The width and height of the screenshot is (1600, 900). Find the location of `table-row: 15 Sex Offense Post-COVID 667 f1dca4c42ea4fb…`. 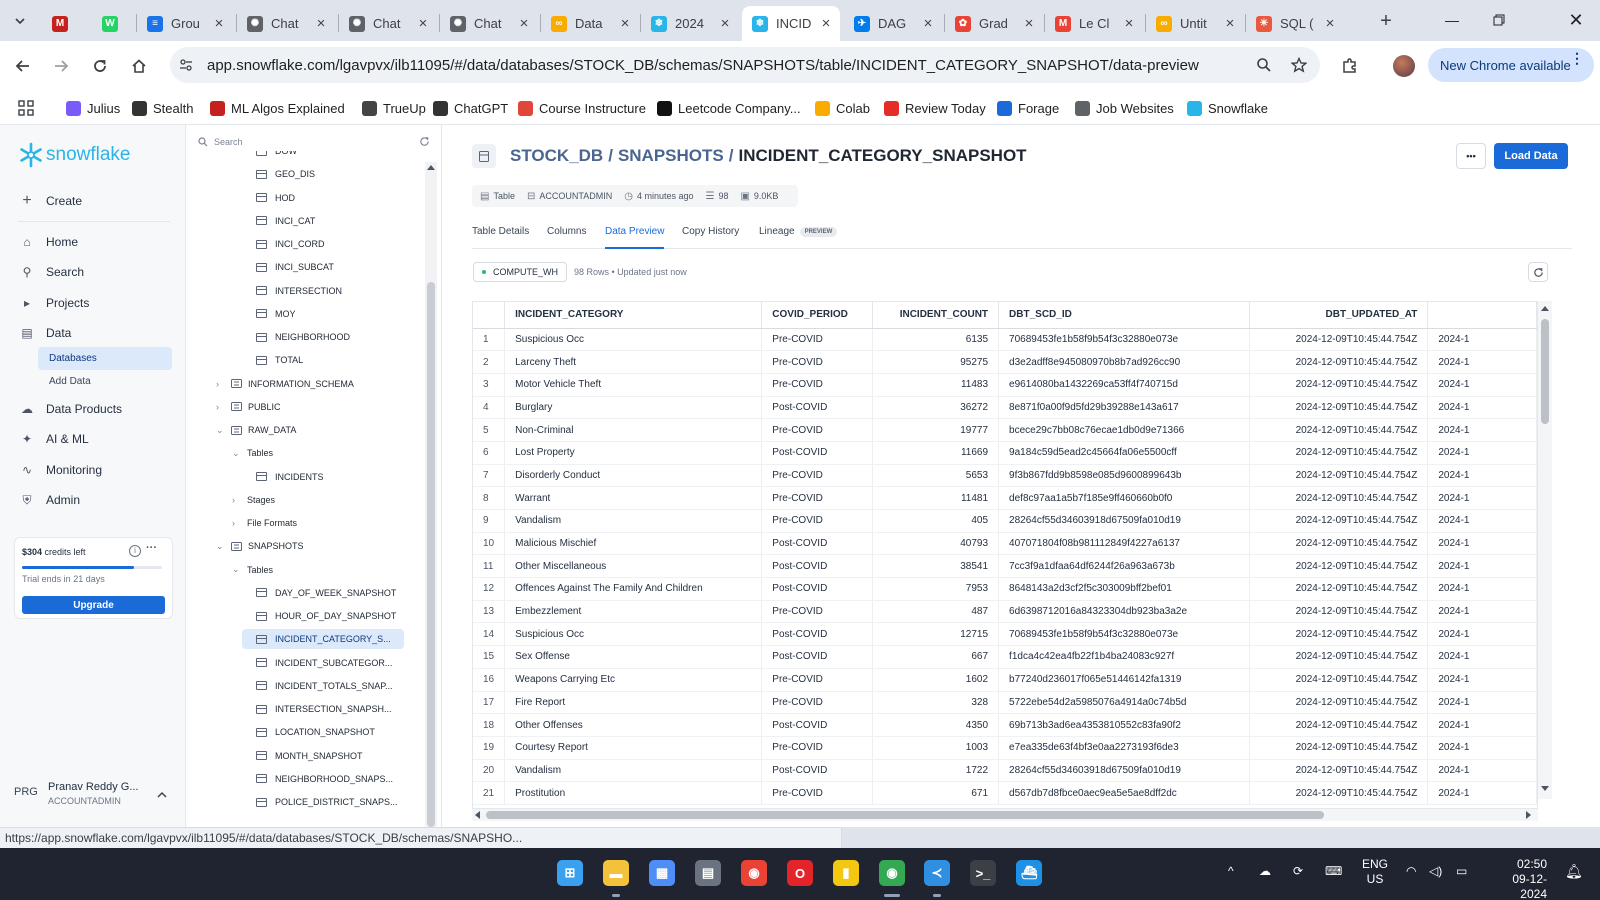

table-row: 15 Sex Offense Post-COVID 667 f1dca4c42ea4fb… is located at coordinates (1005, 657).